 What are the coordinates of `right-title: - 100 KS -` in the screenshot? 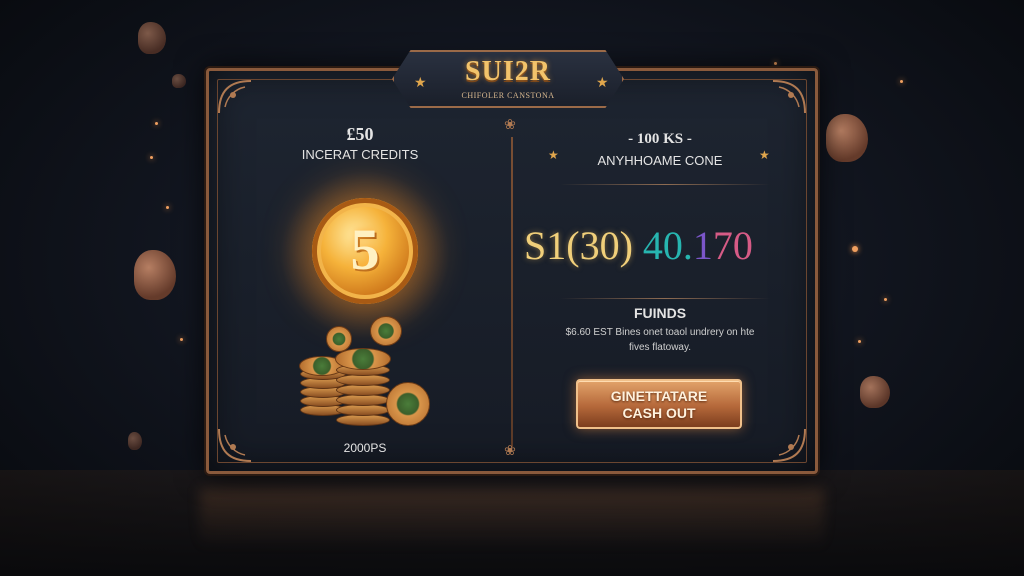 It's located at (660, 139).